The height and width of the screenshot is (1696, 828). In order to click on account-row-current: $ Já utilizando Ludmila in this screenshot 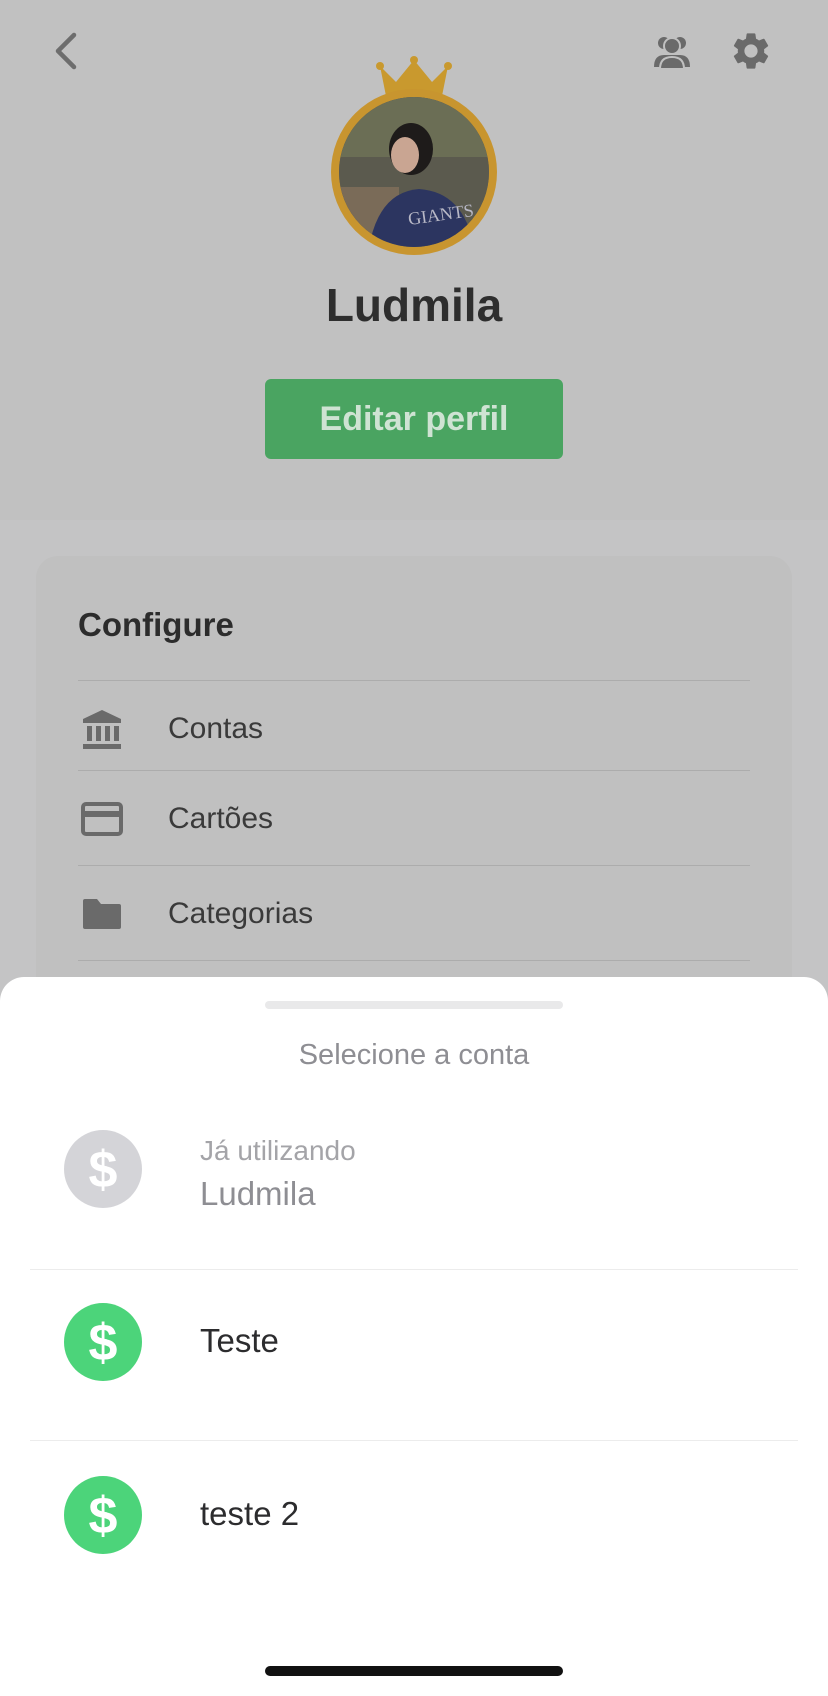, I will do `click(414, 1169)`.